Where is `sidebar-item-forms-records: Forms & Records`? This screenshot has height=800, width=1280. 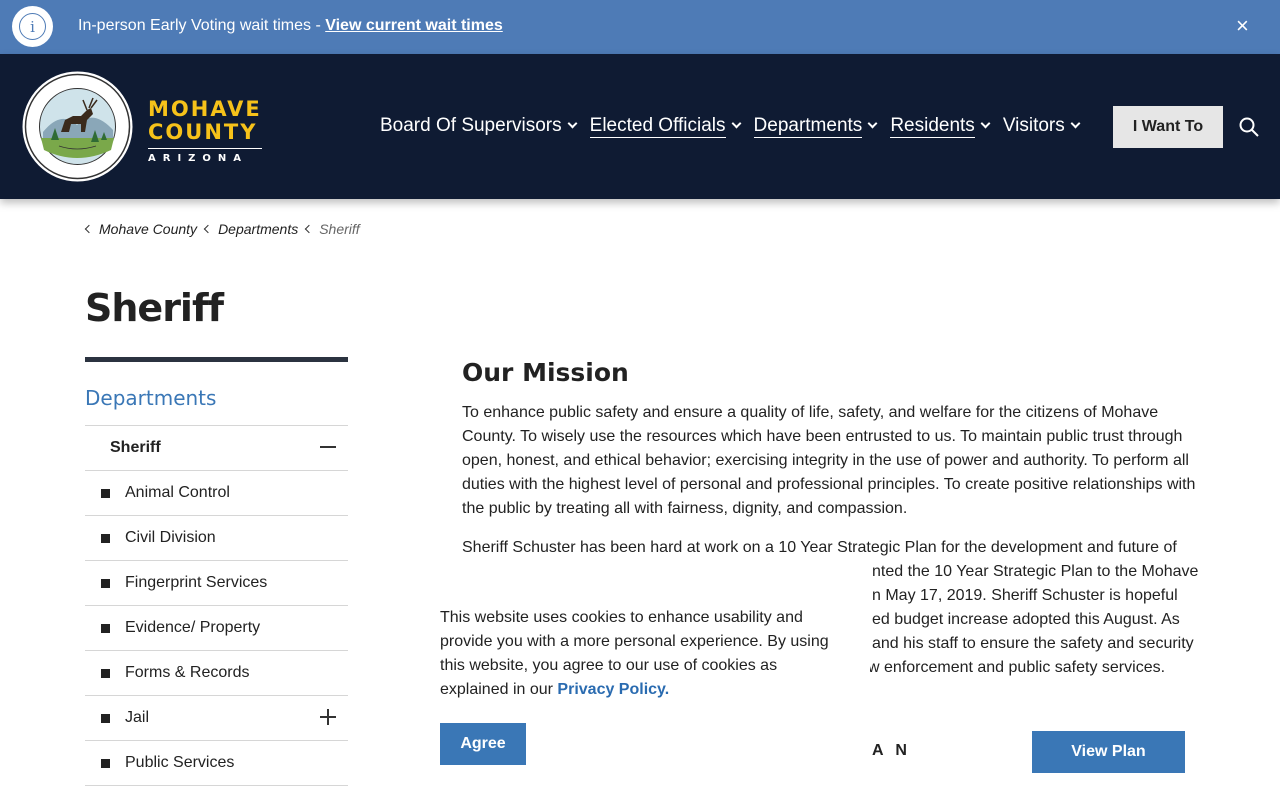
sidebar-item-forms-records: Forms & Records is located at coordinates (216, 673).